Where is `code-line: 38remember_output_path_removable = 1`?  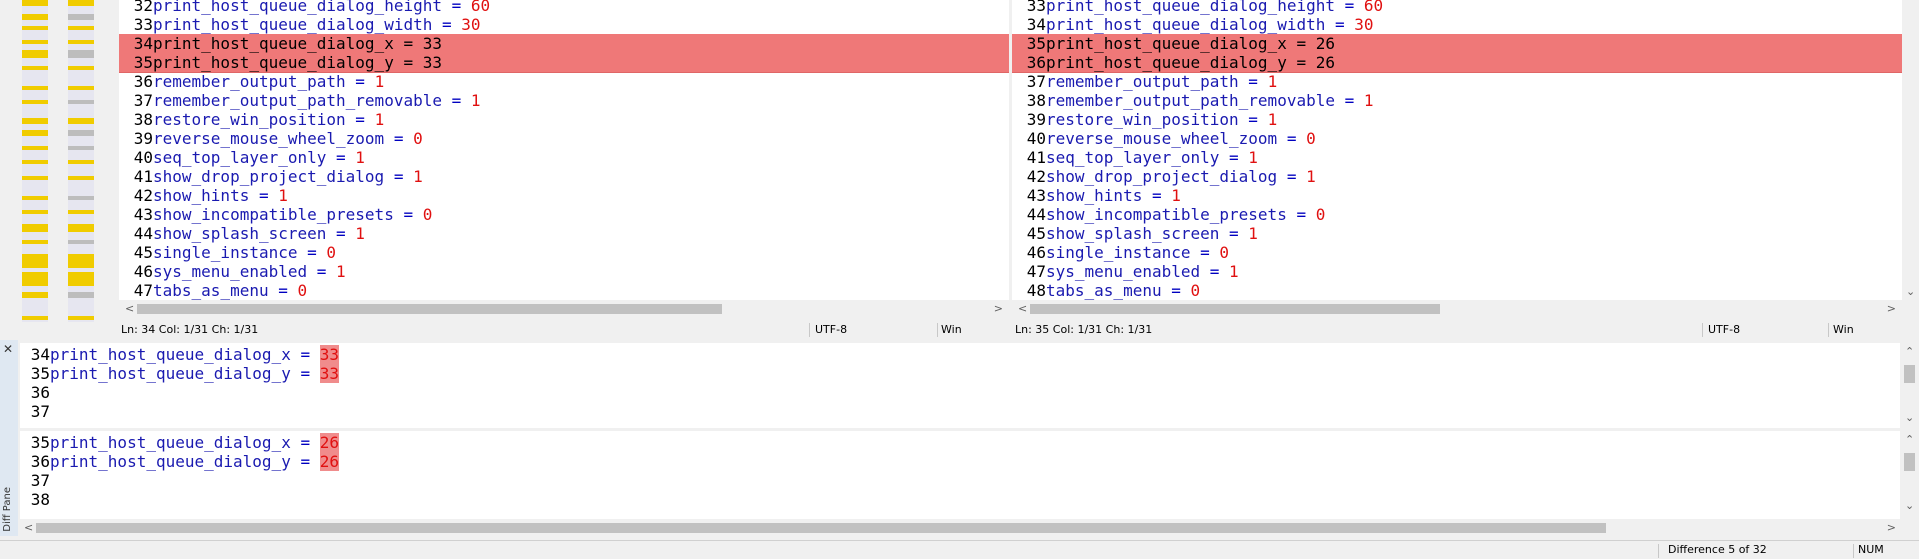
code-line: 38remember_output_path_removable = 1 is located at coordinates (1457, 100).